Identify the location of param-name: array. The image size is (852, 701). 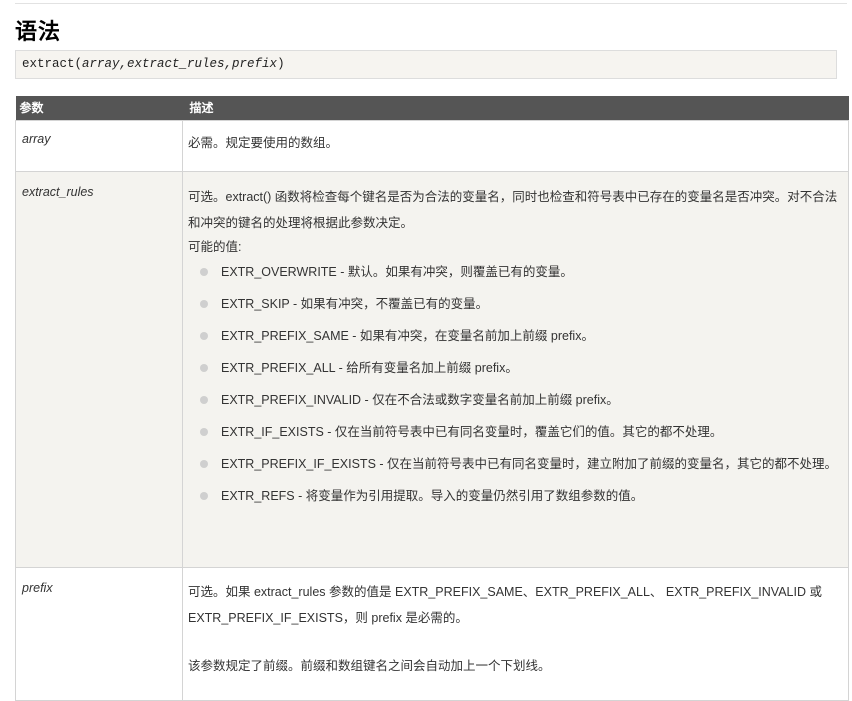
(99, 146).